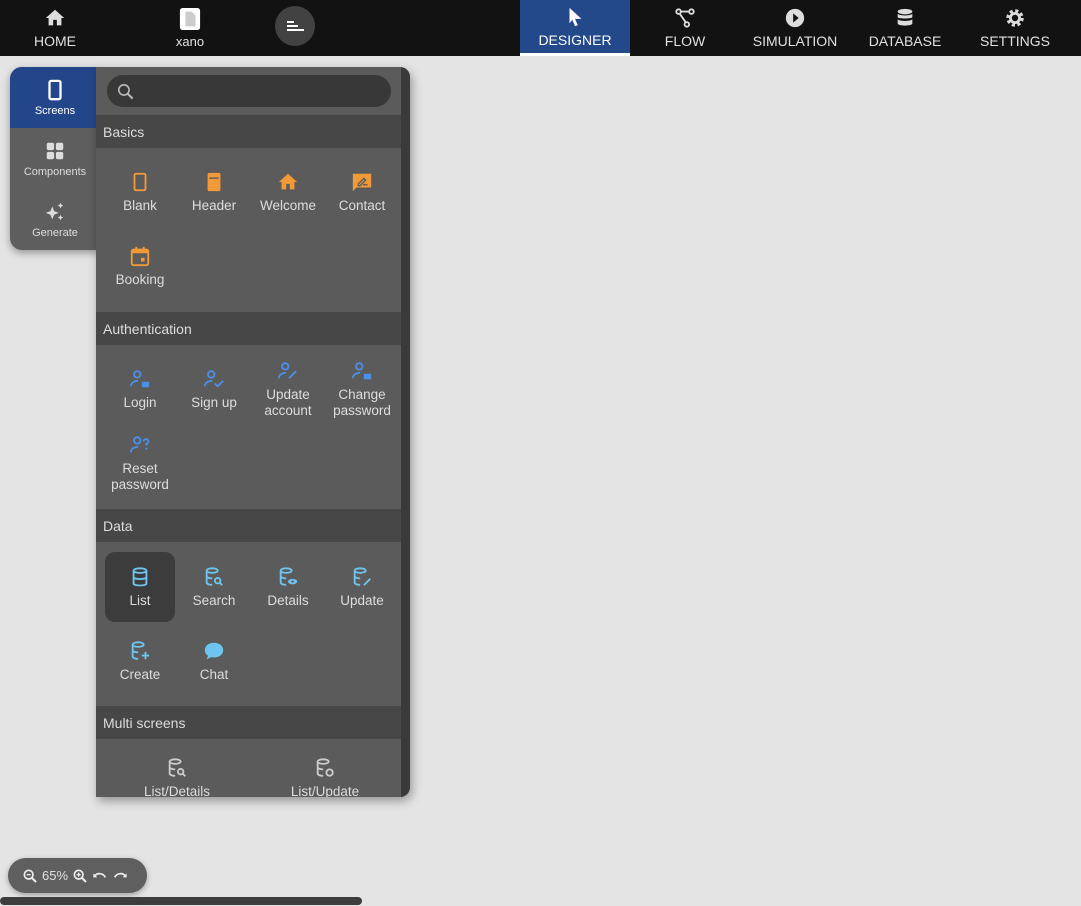  What do you see at coordinates (362, 587) in the screenshot?
I see `template-update: Update` at bounding box center [362, 587].